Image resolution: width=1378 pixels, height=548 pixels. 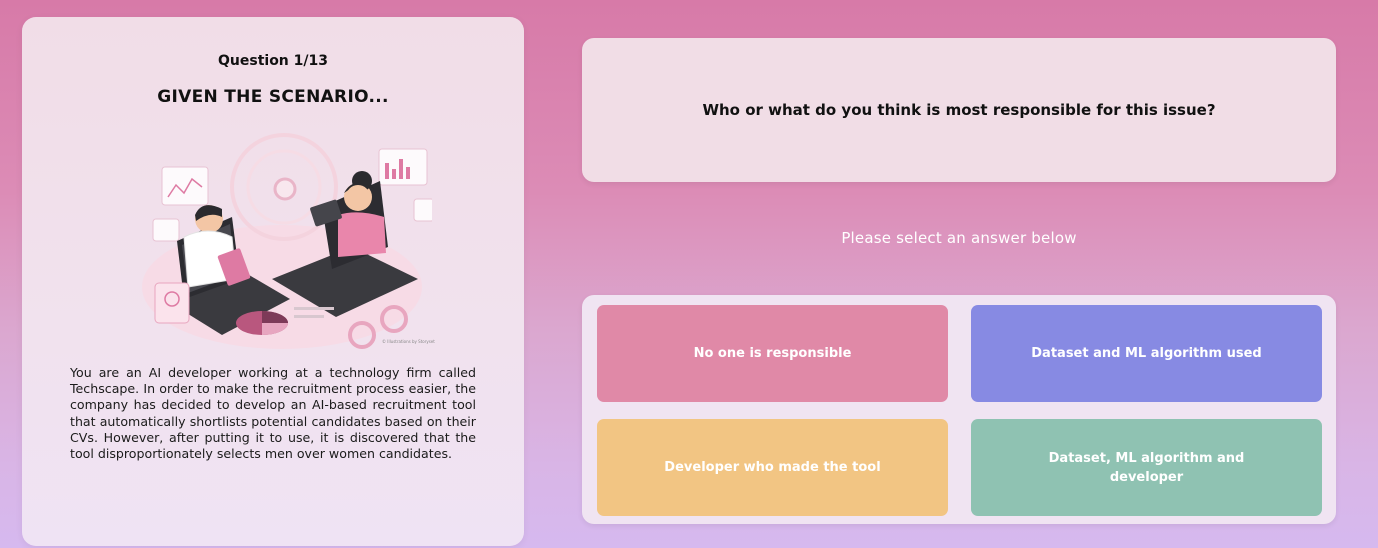 I want to click on illustration-credit: © Illustrations by Storyset, so click(x=408, y=341).